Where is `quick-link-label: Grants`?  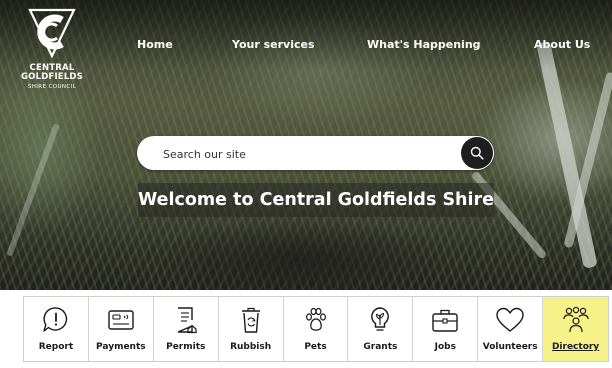 quick-link-label: Grants is located at coordinates (380, 347).